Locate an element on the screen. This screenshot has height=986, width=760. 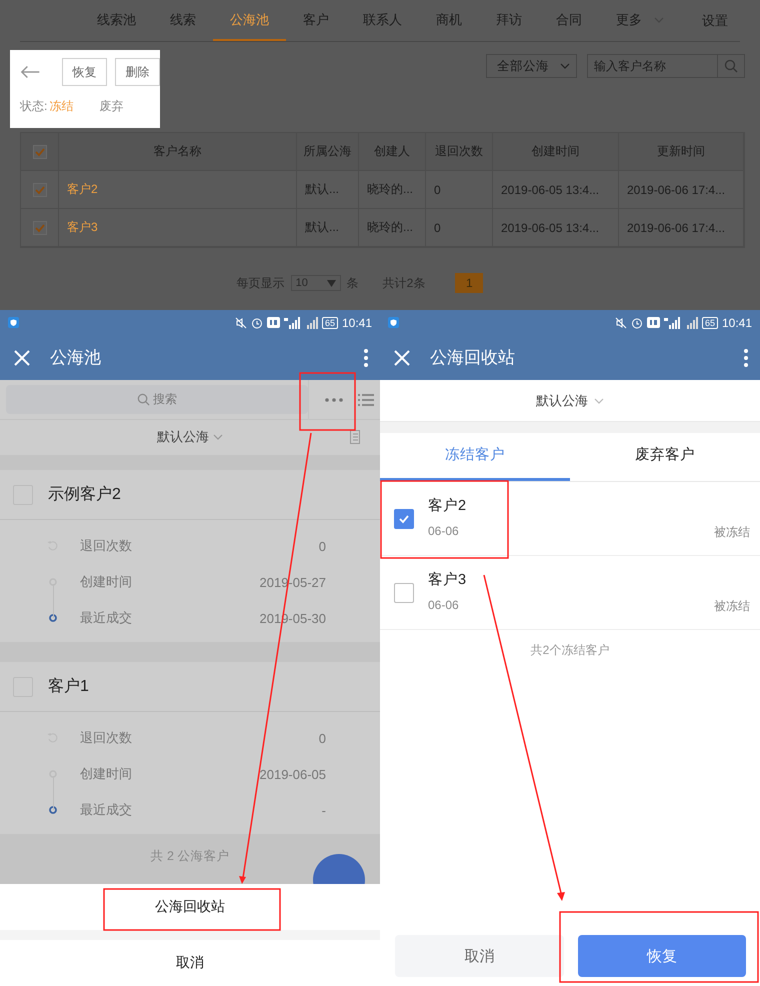
annotation-box is located at coordinates (327, 401).